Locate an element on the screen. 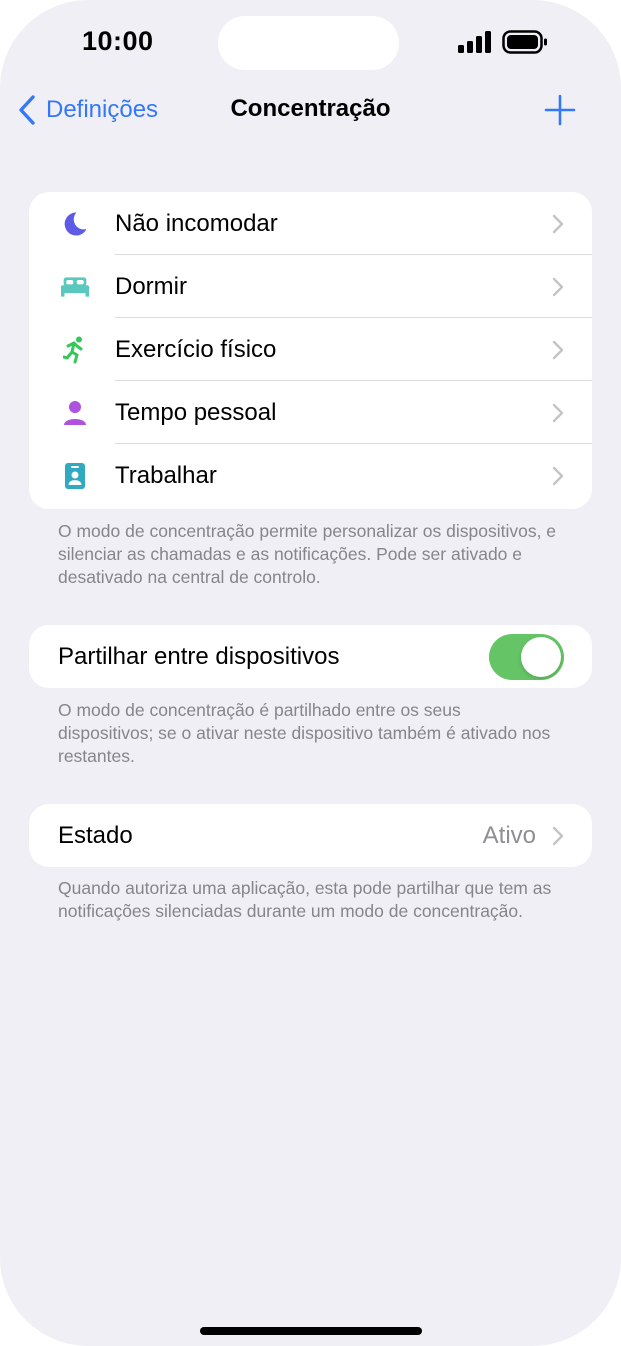 Image resolution: width=621 pixels, height=1346 pixels. status-row: Estado Ativo is located at coordinates (310, 835).